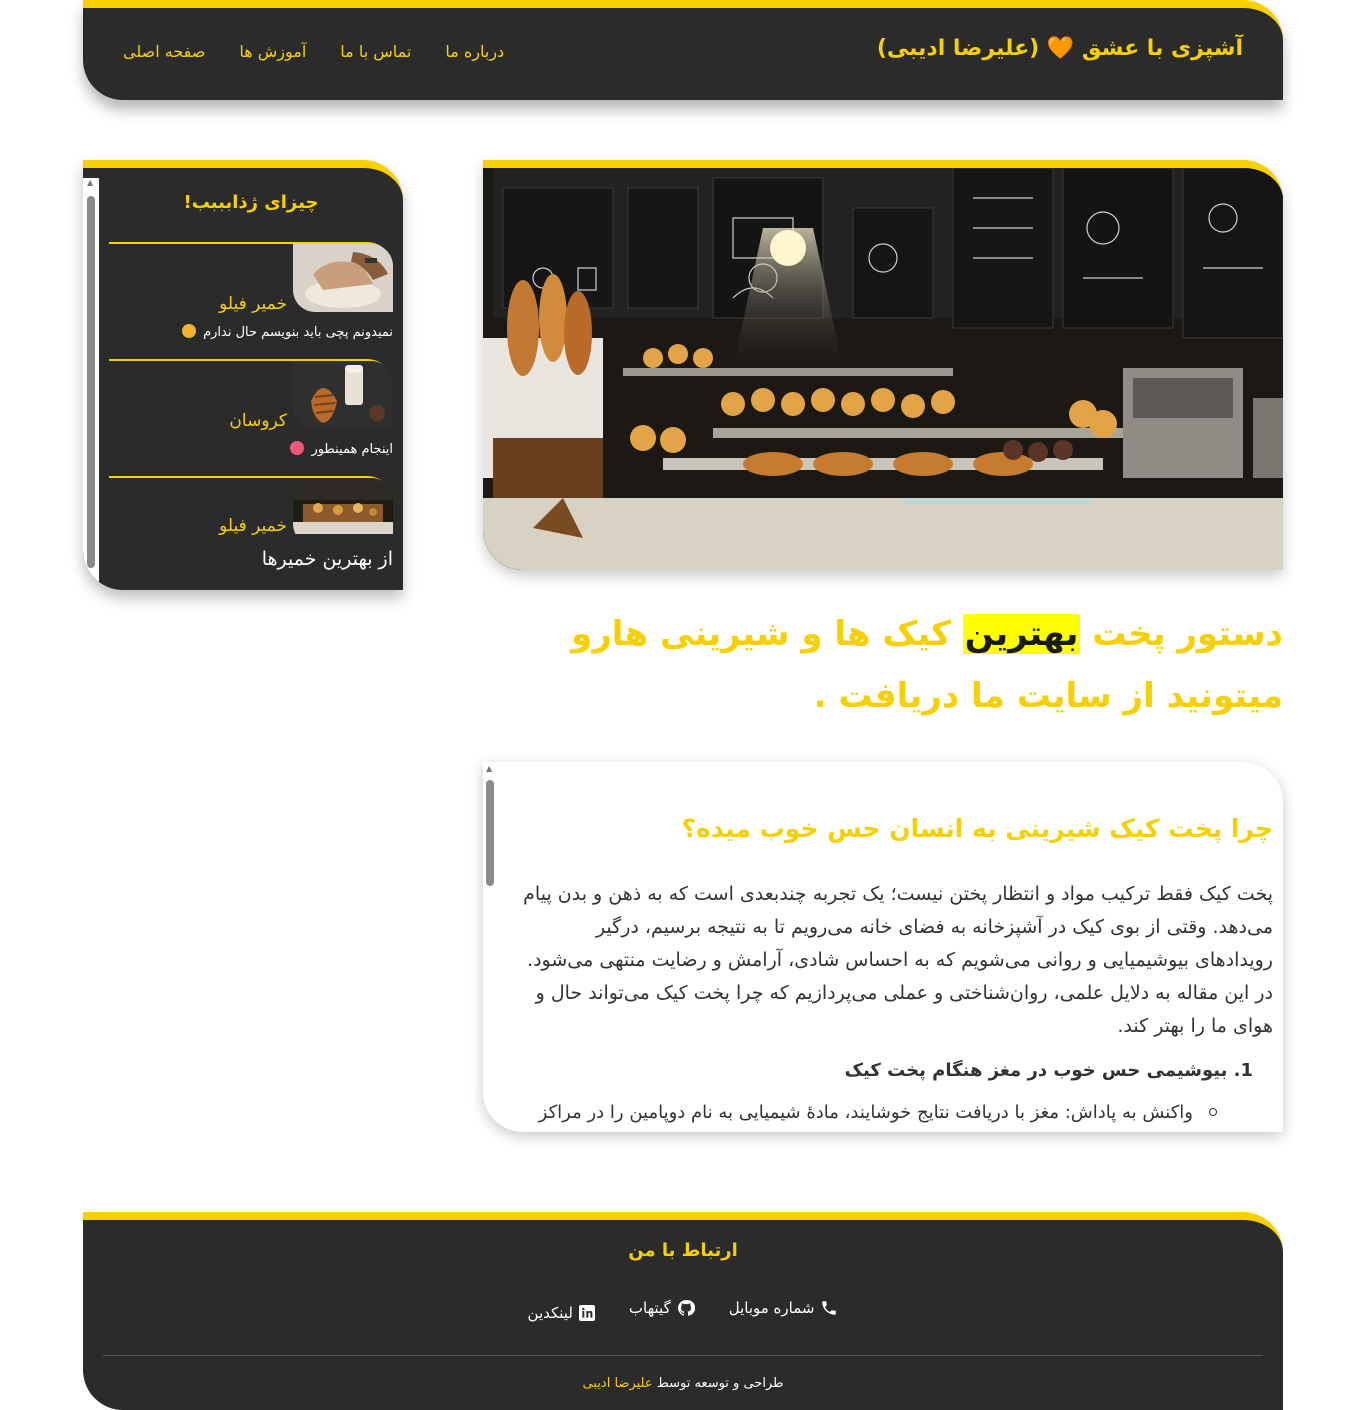 The image size is (1366, 1410). Describe the element at coordinates (341, 449) in the screenshot. I see `card-desc: اینجام همینطور` at that location.